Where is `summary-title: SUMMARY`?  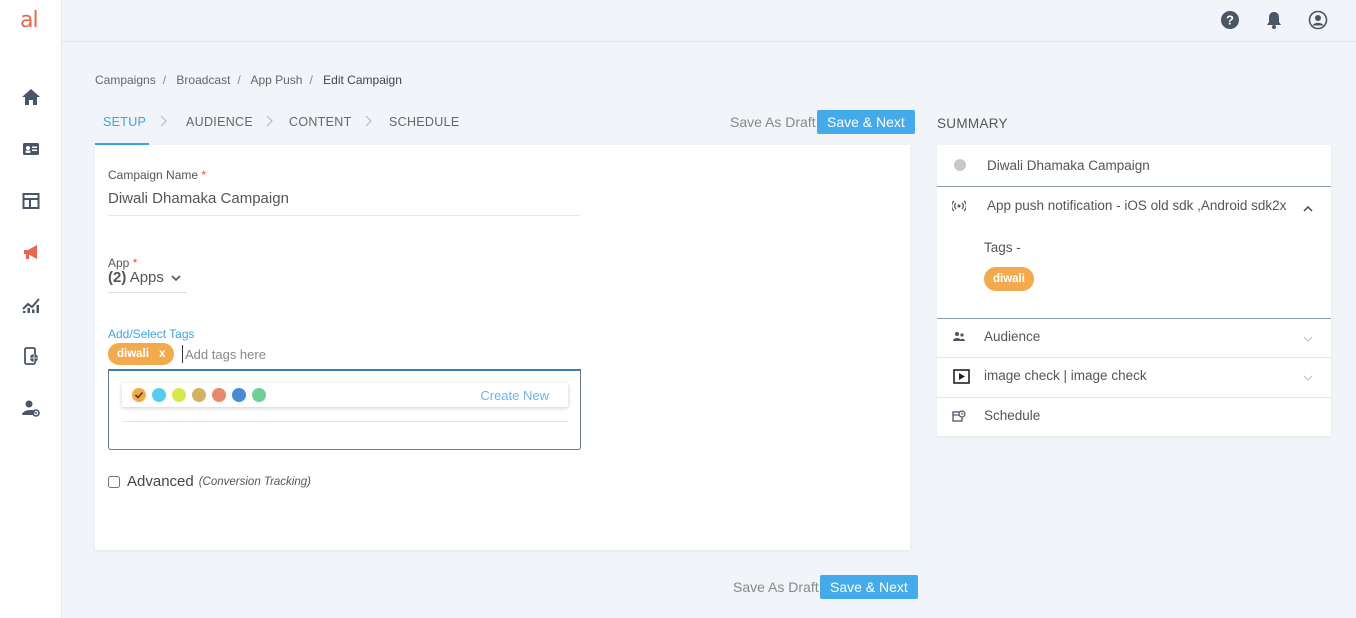 summary-title: SUMMARY is located at coordinates (972, 123).